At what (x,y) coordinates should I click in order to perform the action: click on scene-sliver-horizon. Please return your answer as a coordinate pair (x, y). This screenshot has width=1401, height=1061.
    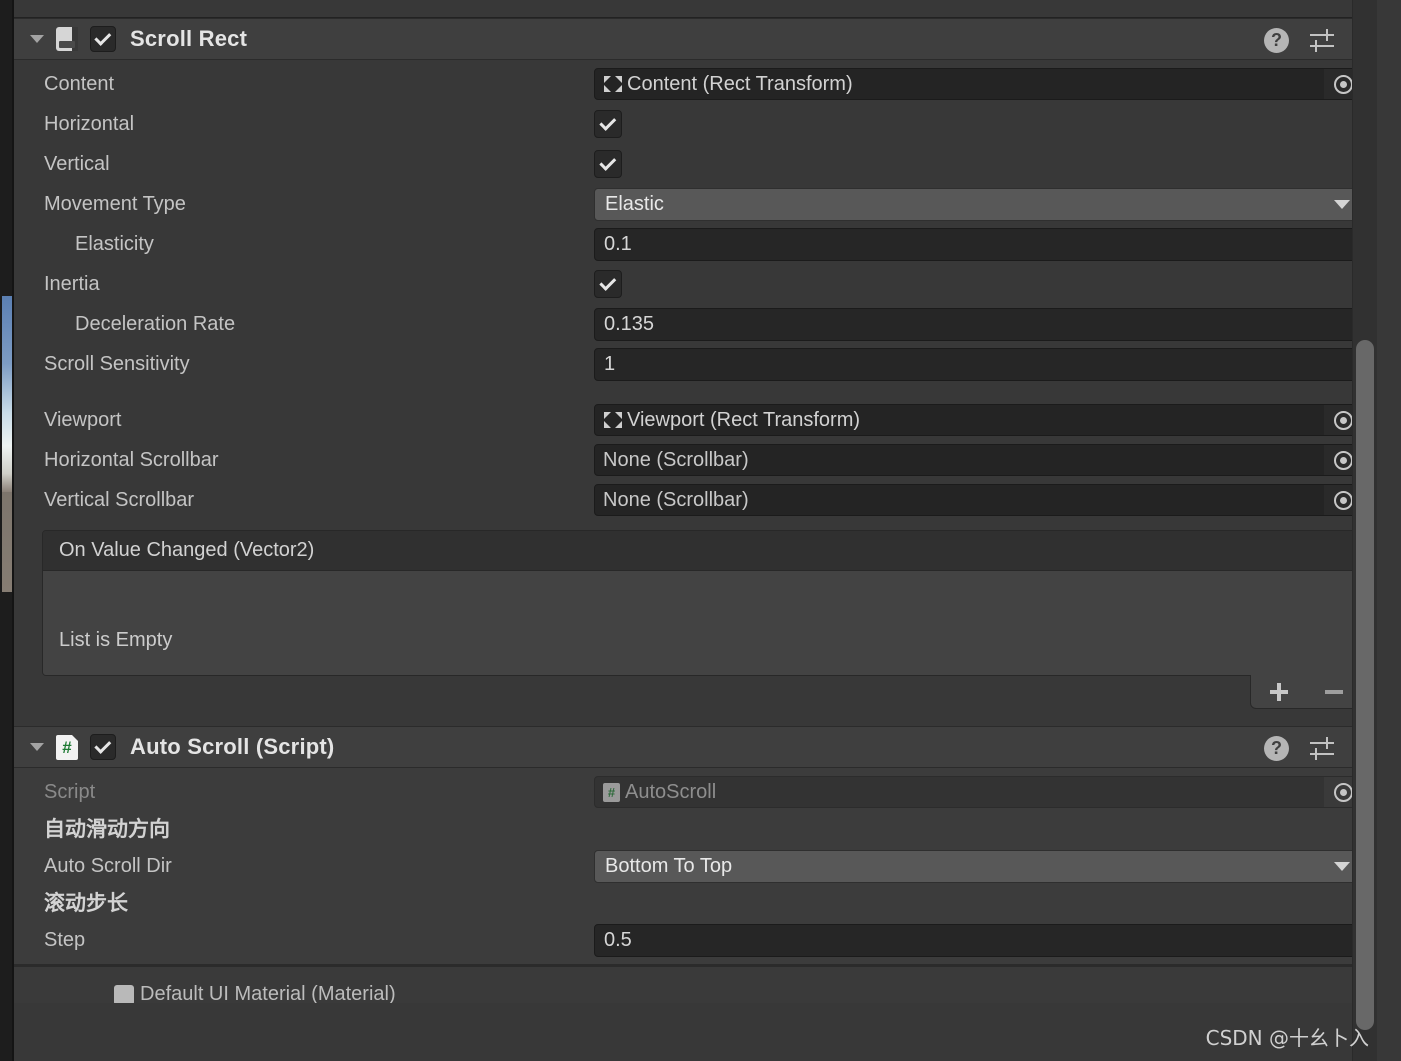
    Looking at the image, I should click on (7, 469).